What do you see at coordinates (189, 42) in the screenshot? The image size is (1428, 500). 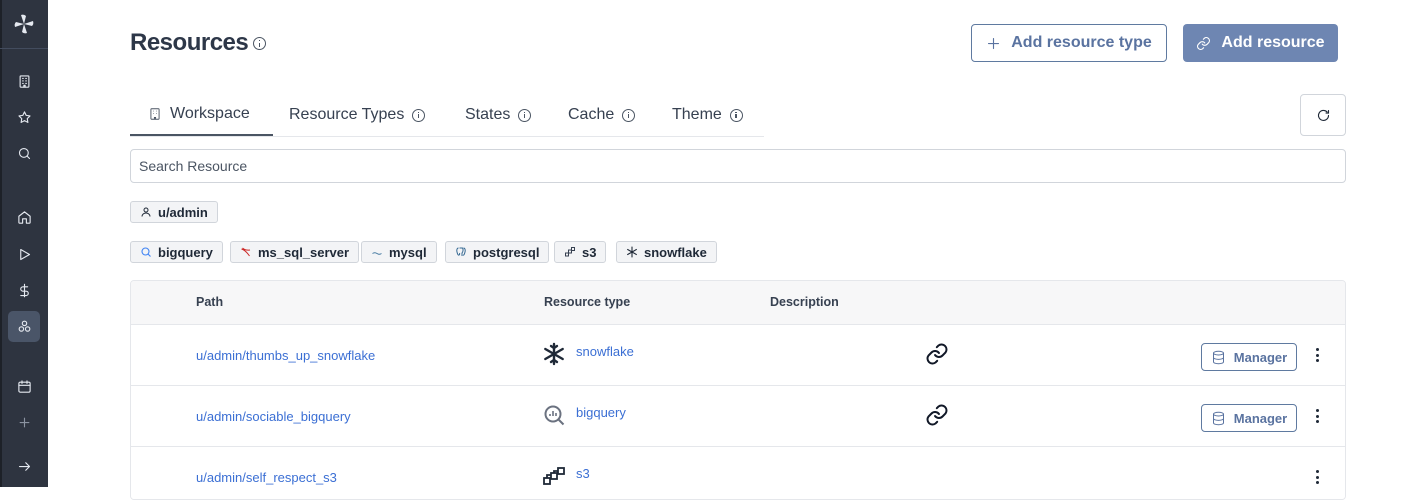 I see `page-title: Resources` at bounding box center [189, 42].